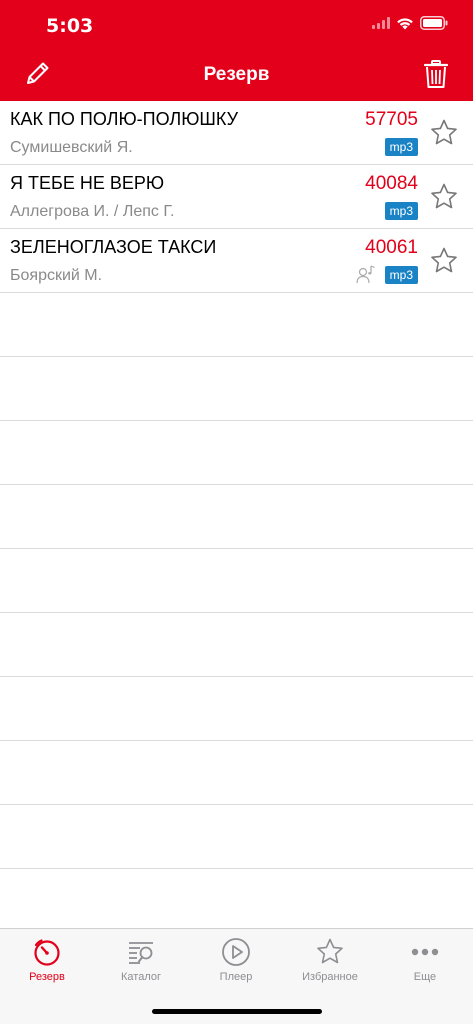  Describe the element at coordinates (71, 147) in the screenshot. I see `song-artist: Сумишевский Я.` at that location.